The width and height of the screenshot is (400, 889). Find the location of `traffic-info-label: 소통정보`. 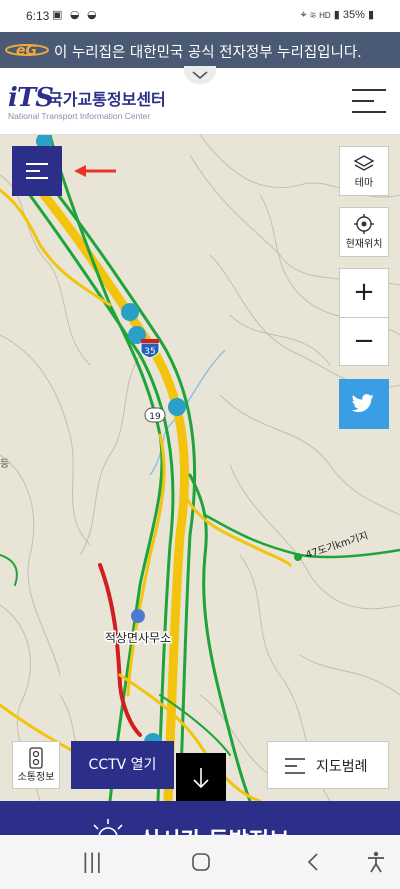

traffic-info-label: 소통정보 is located at coordinates (36, 777).